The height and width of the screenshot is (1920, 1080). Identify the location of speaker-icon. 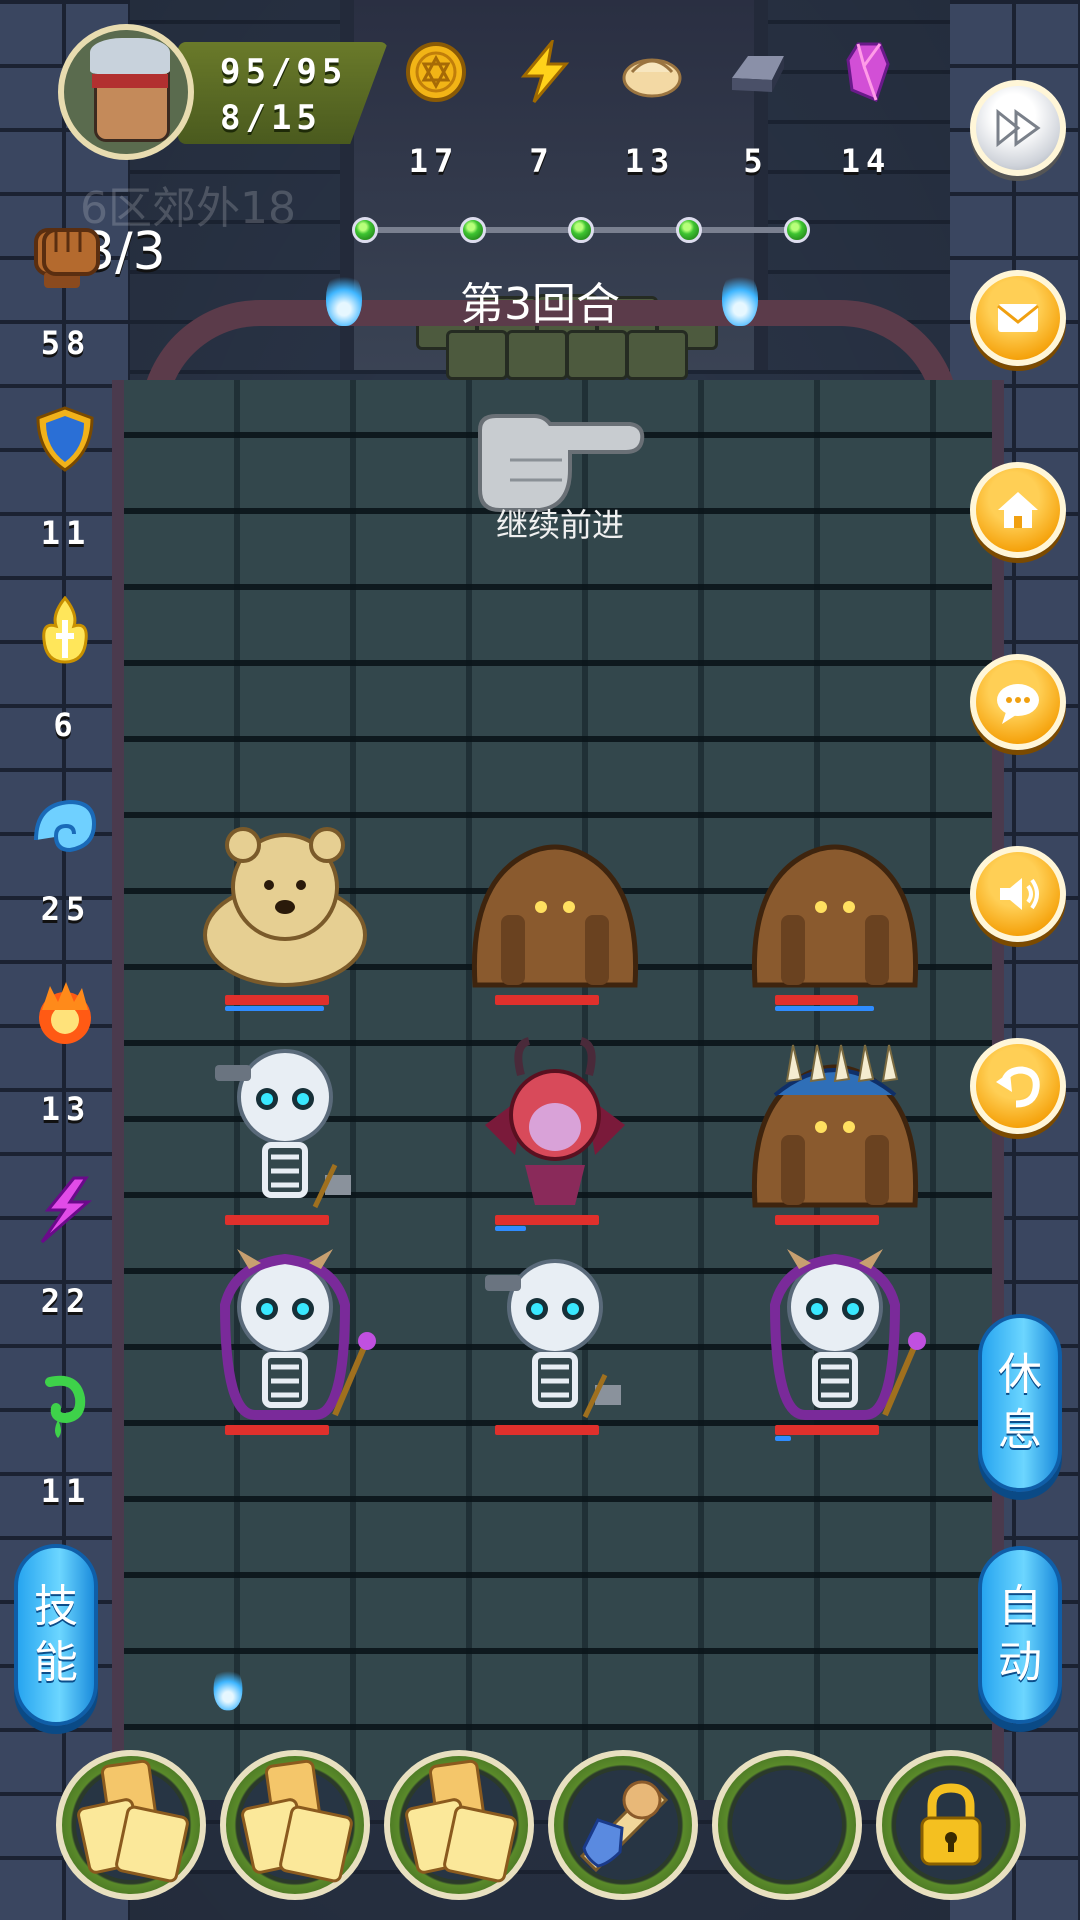
(1019, 894).